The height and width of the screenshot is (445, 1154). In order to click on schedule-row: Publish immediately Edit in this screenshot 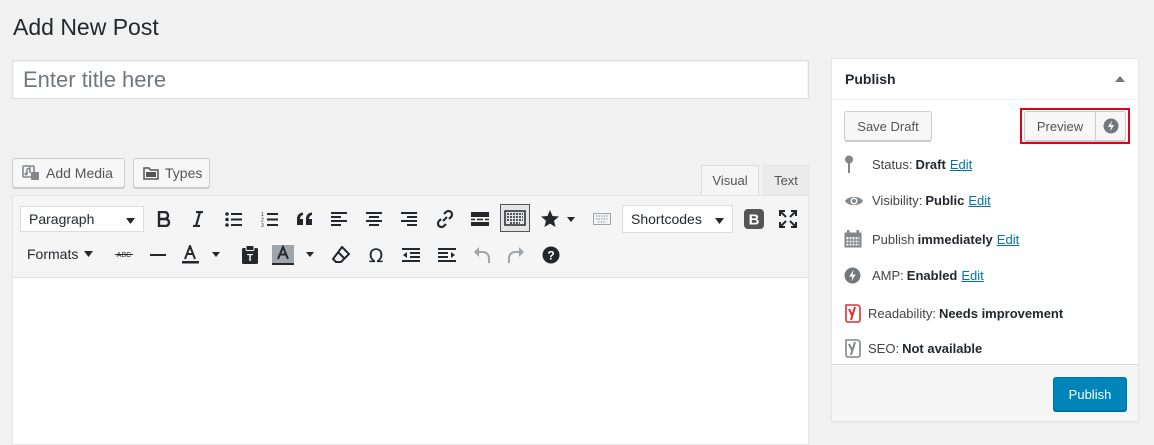, I will do `click(931, 239)`.